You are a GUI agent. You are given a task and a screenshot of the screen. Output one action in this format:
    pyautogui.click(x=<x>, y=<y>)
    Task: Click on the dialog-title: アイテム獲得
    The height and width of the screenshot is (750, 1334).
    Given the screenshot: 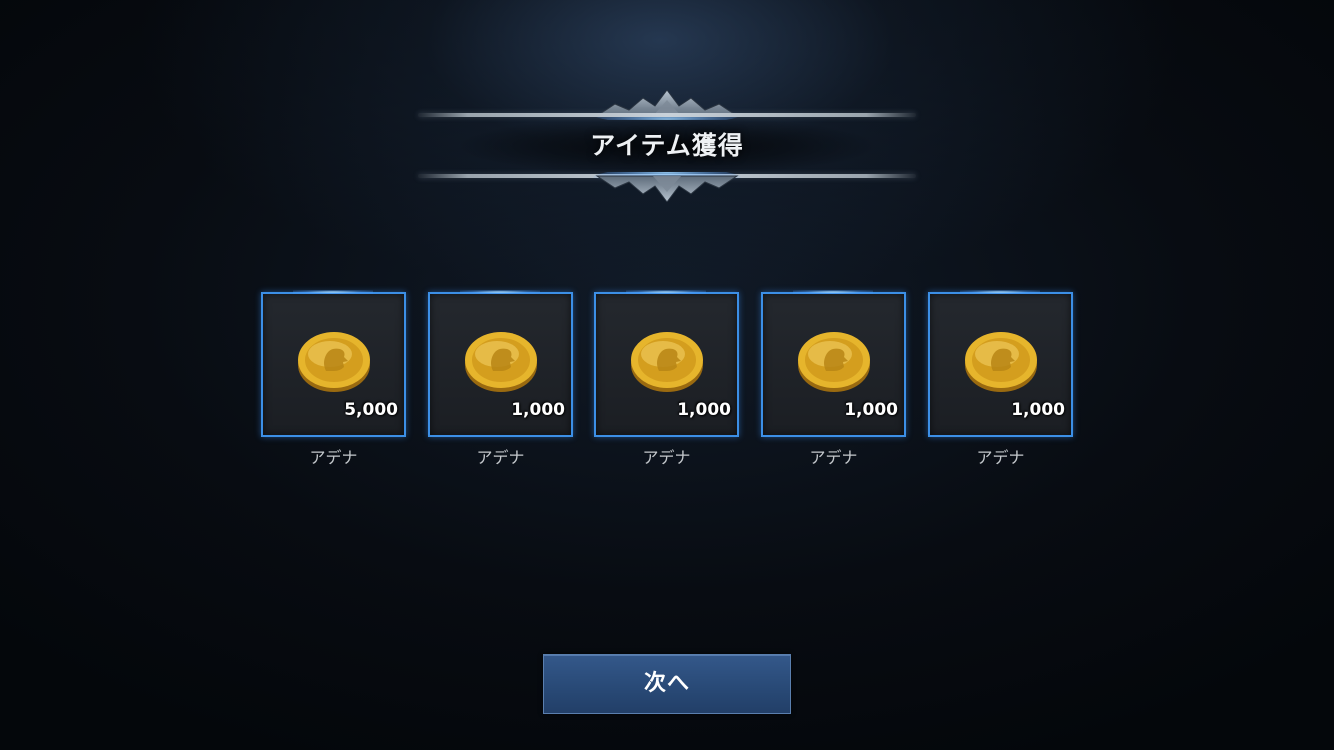 What is the action you would take?
    pyautogui.click(x=667, y=145)
    